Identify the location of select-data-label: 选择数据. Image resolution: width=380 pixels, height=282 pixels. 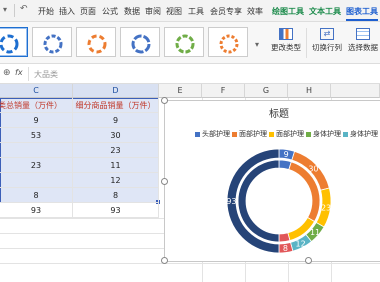
(363, 47).